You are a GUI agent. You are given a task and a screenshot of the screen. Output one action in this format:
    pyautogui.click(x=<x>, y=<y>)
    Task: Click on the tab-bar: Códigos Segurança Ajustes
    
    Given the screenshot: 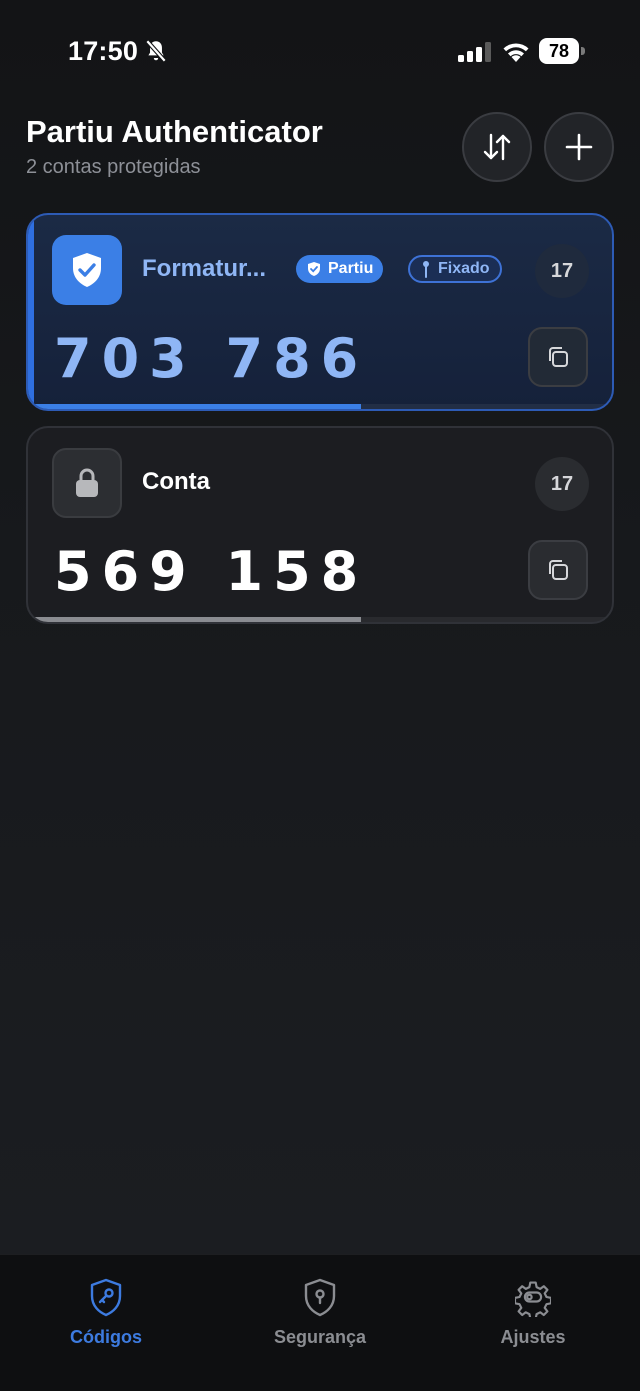 What is the action you would take?
    pyautogui.click(x=320, y=1322)
    